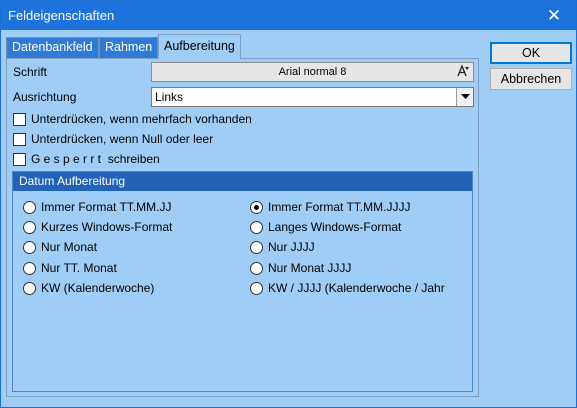 The image size is (577, 408). I want to click on radio-month-only: Nur Monat, so click(60, 247).